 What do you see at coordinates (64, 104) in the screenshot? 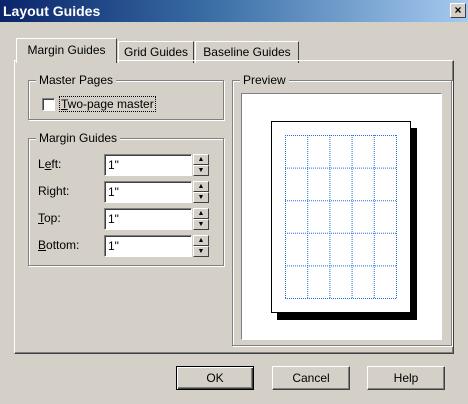
I see `mnemonic-char: T` at bounding box center [64, 104].